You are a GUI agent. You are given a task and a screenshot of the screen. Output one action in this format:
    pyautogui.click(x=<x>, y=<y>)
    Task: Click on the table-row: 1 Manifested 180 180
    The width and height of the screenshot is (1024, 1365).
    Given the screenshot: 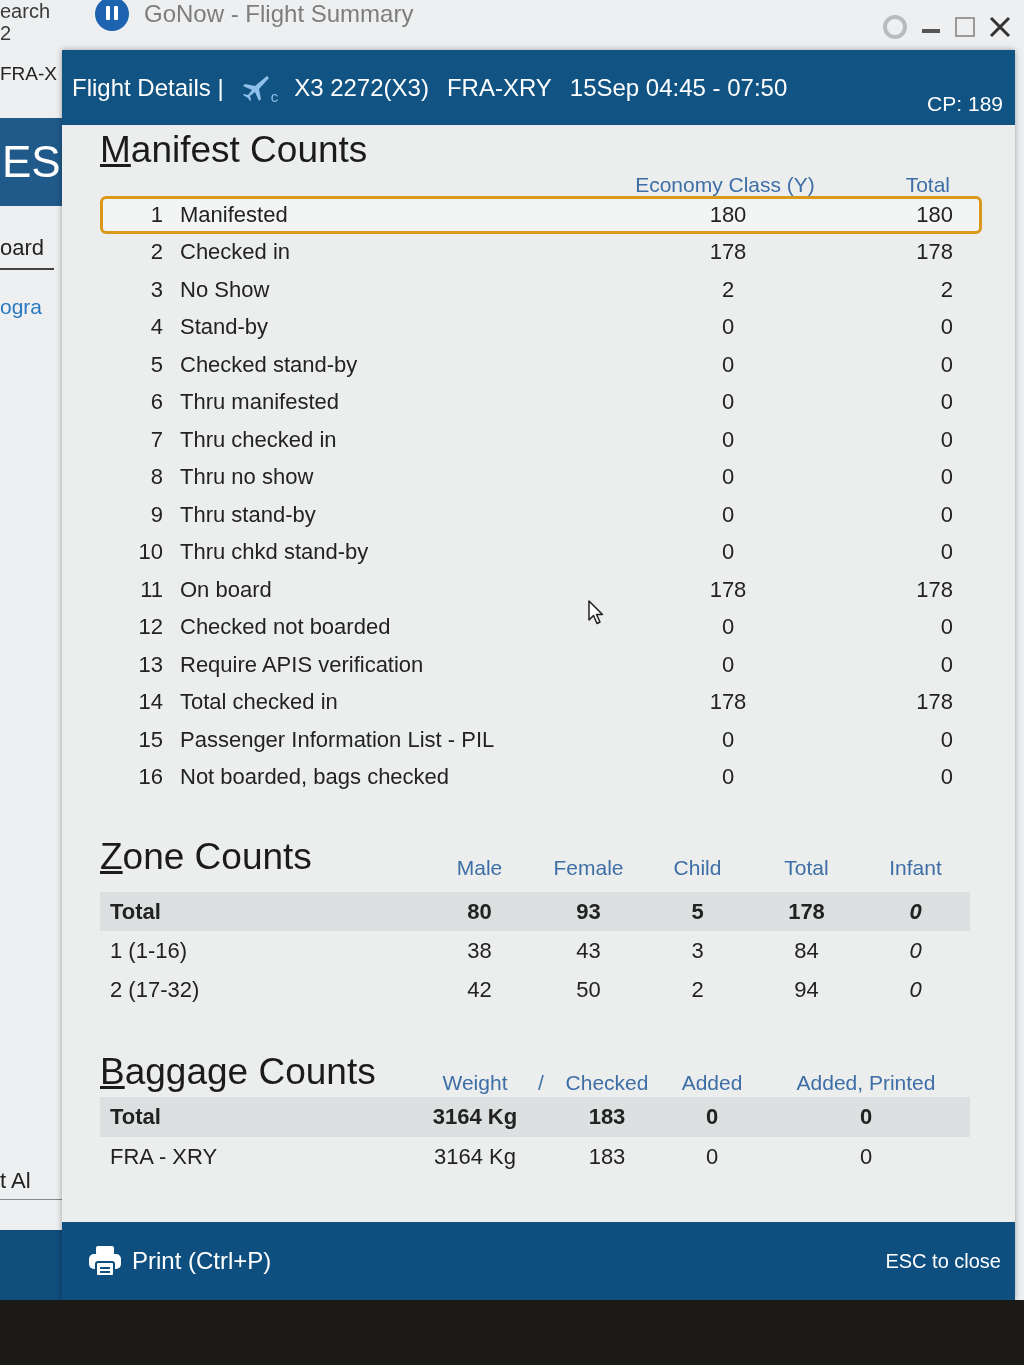 What is the action you would take?
    pyautogui.click(x=541, y=215)
    